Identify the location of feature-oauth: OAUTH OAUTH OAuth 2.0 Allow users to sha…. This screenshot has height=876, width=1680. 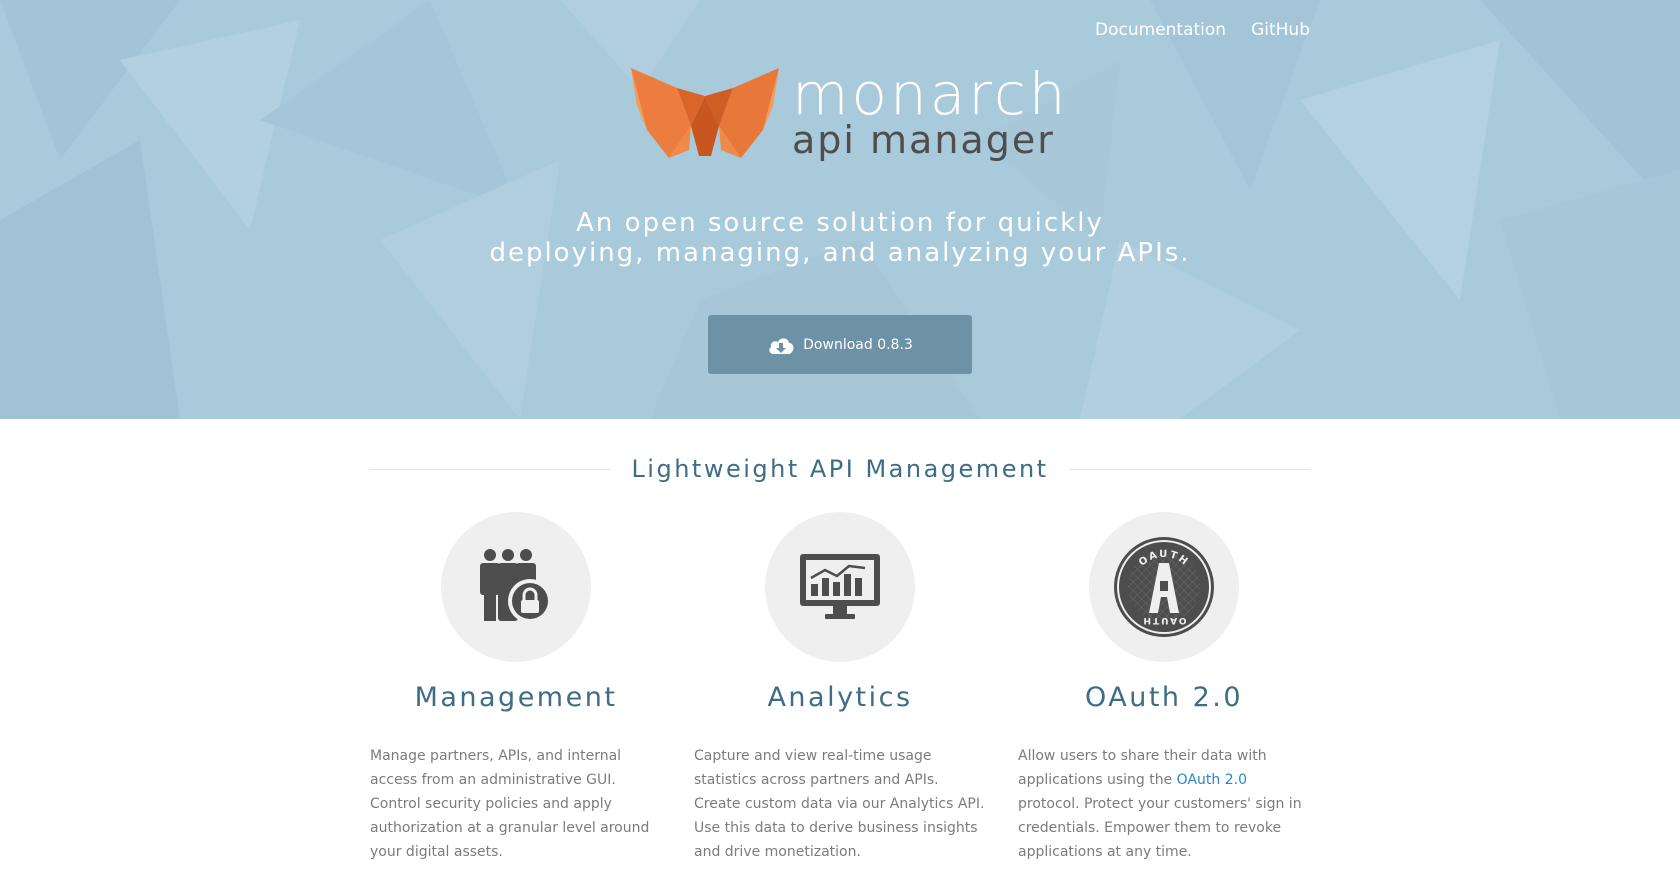
(1164, 688).